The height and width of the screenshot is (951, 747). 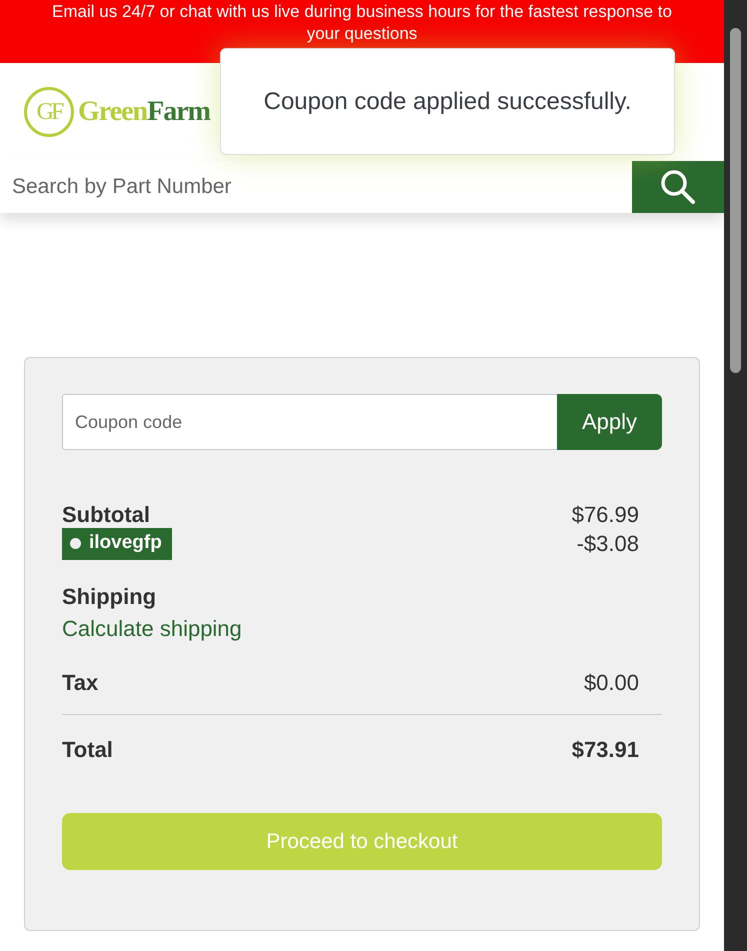 I want to click on coupon-field: Coupon code, so click(x=309, y=422).